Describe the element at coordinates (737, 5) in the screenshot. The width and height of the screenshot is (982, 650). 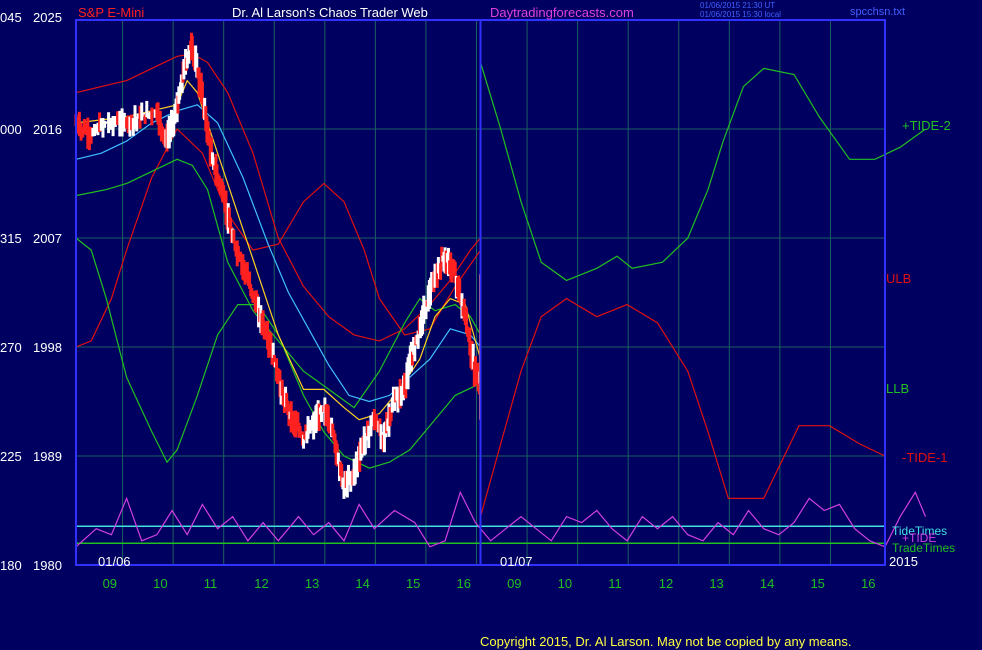
I see `timestamp-ut: 01/06/2015 21:30 UT` at that location.